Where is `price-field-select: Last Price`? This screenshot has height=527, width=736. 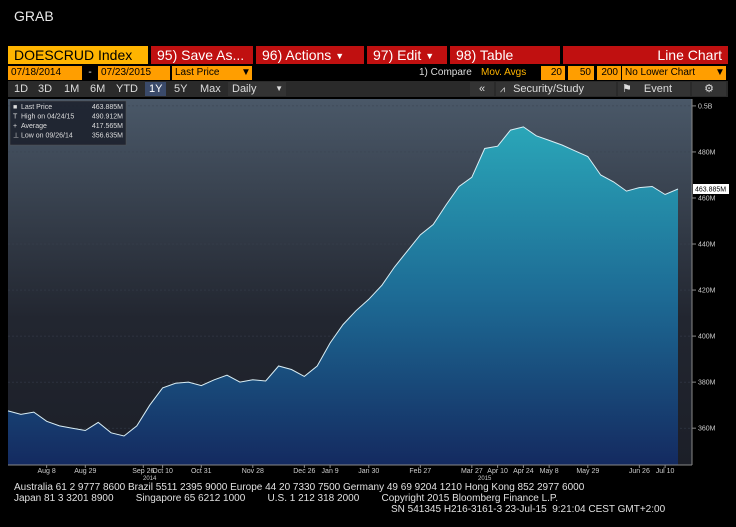
price-field-select: Last Price is located at coordinates (206, 73).